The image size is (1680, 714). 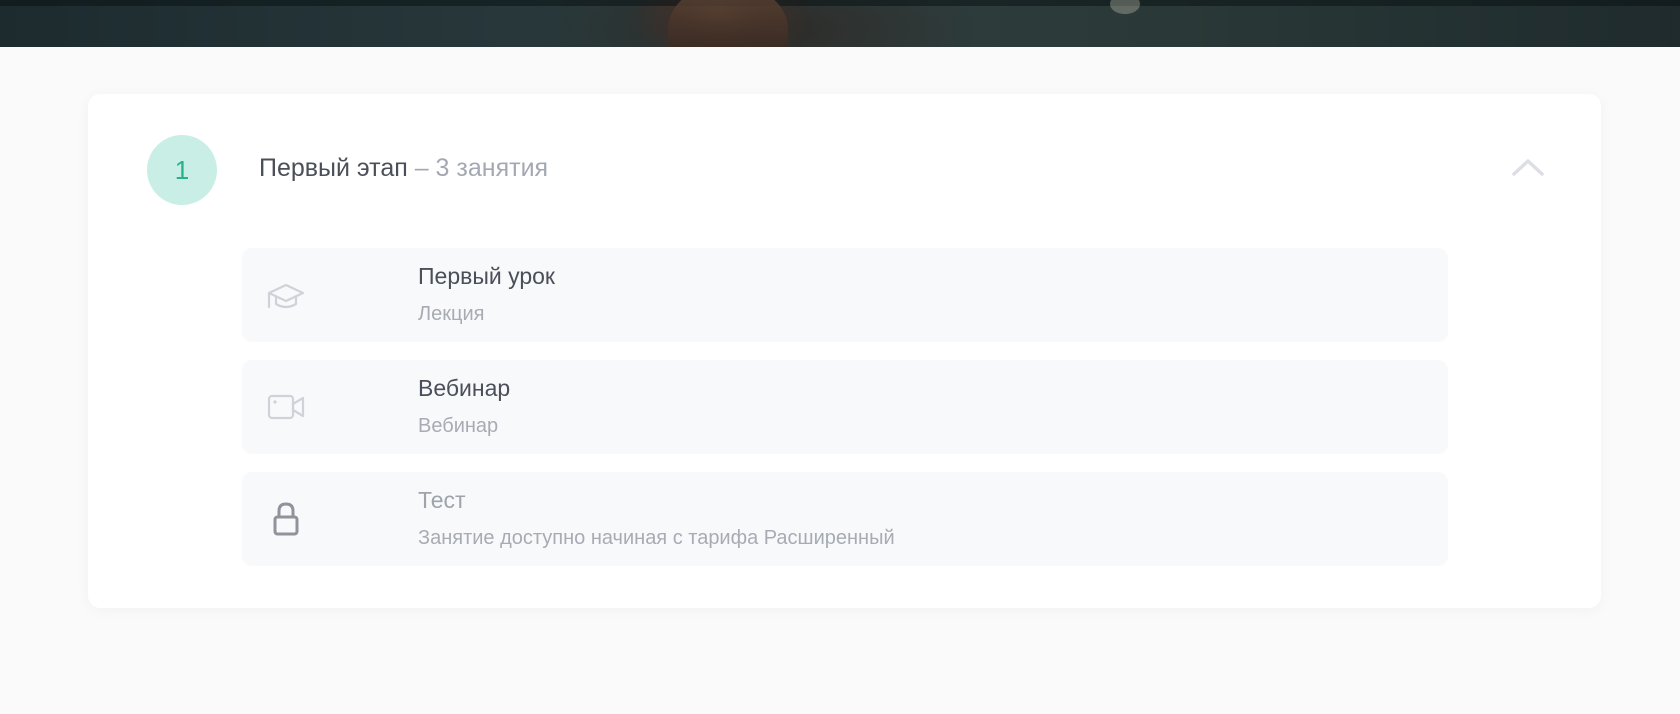 I want to click on lock-icon, so click(x=286, y=519).